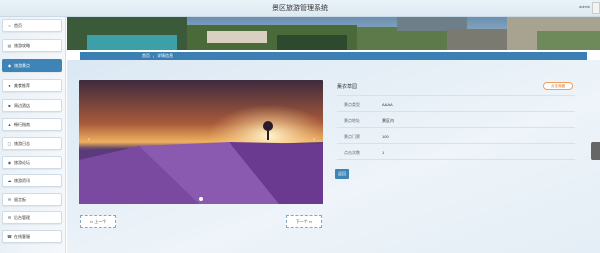  I want to click on sidebar-item-hotels: ■ 周边酒店, so click(32, 105).